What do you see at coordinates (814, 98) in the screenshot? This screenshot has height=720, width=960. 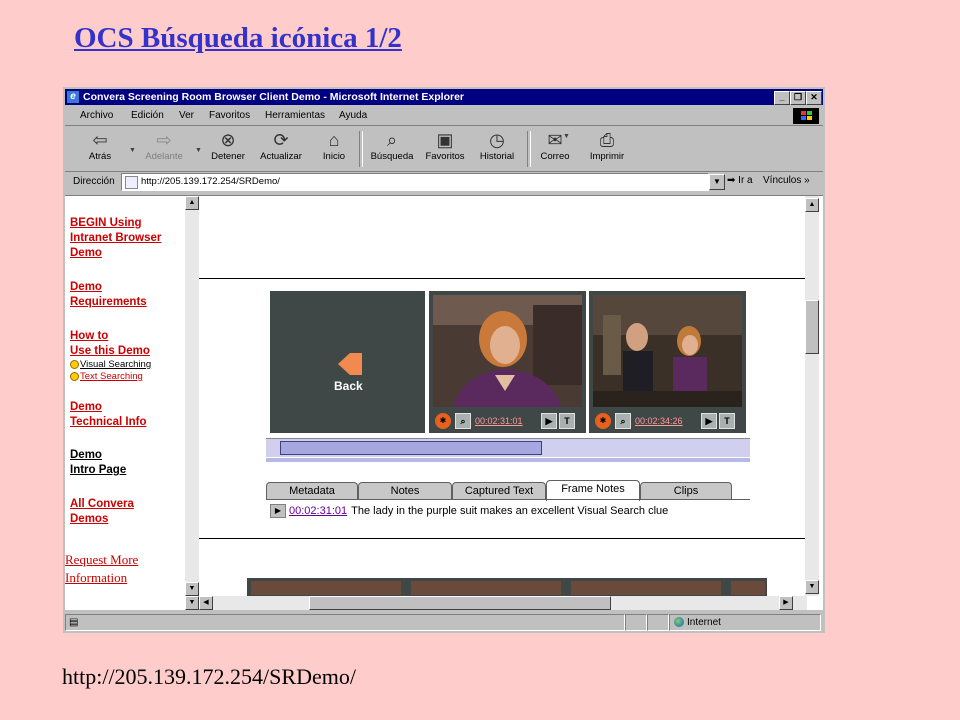 I see `close-button: ✕` at bounding box center [814, 98].